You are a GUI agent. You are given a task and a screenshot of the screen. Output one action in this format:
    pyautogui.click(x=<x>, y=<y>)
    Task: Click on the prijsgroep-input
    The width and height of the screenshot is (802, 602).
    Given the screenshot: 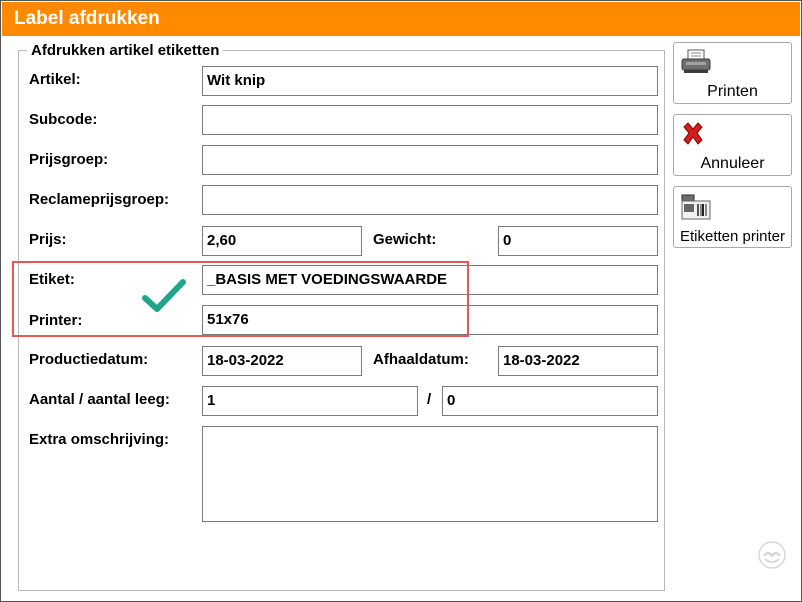 What is the action you would take?
    pyautogui.click(x=430, y=160)
    